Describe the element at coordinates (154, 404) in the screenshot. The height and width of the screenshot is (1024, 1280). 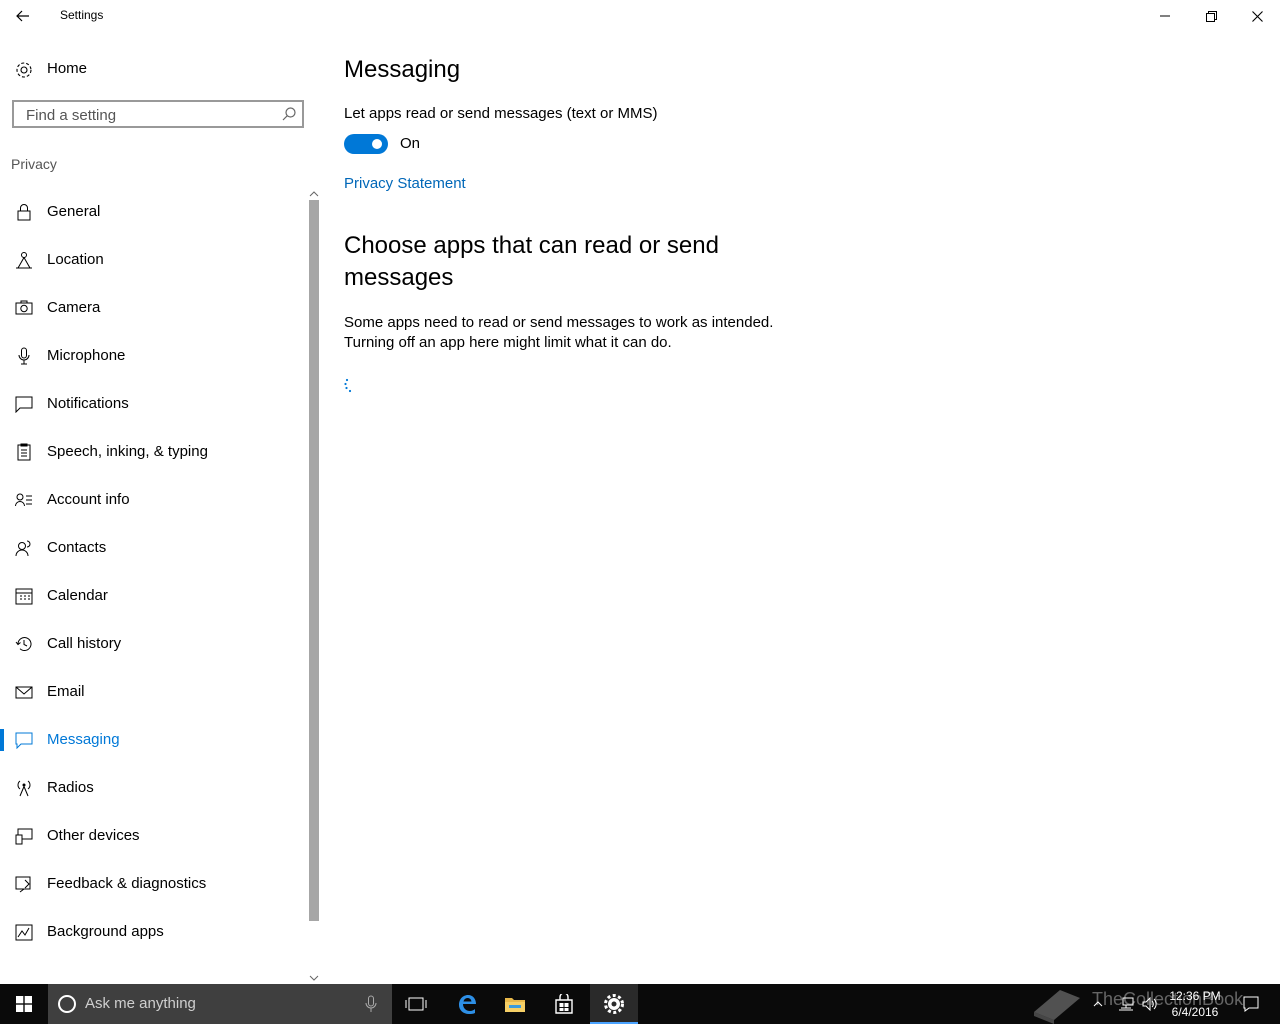
I see `sidebar-item-notifications: Notifications` at that location.